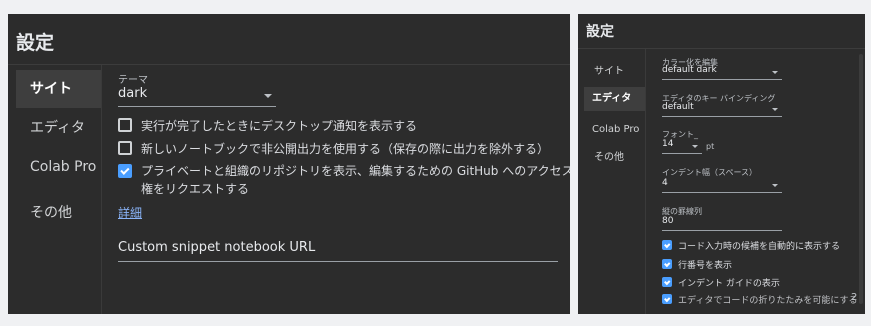 Image resolution: width=871 pixels, height=326 pixels. Describe the element at coordinates (854, 297) in the screenshot. I see `page-number: 2` at that location.